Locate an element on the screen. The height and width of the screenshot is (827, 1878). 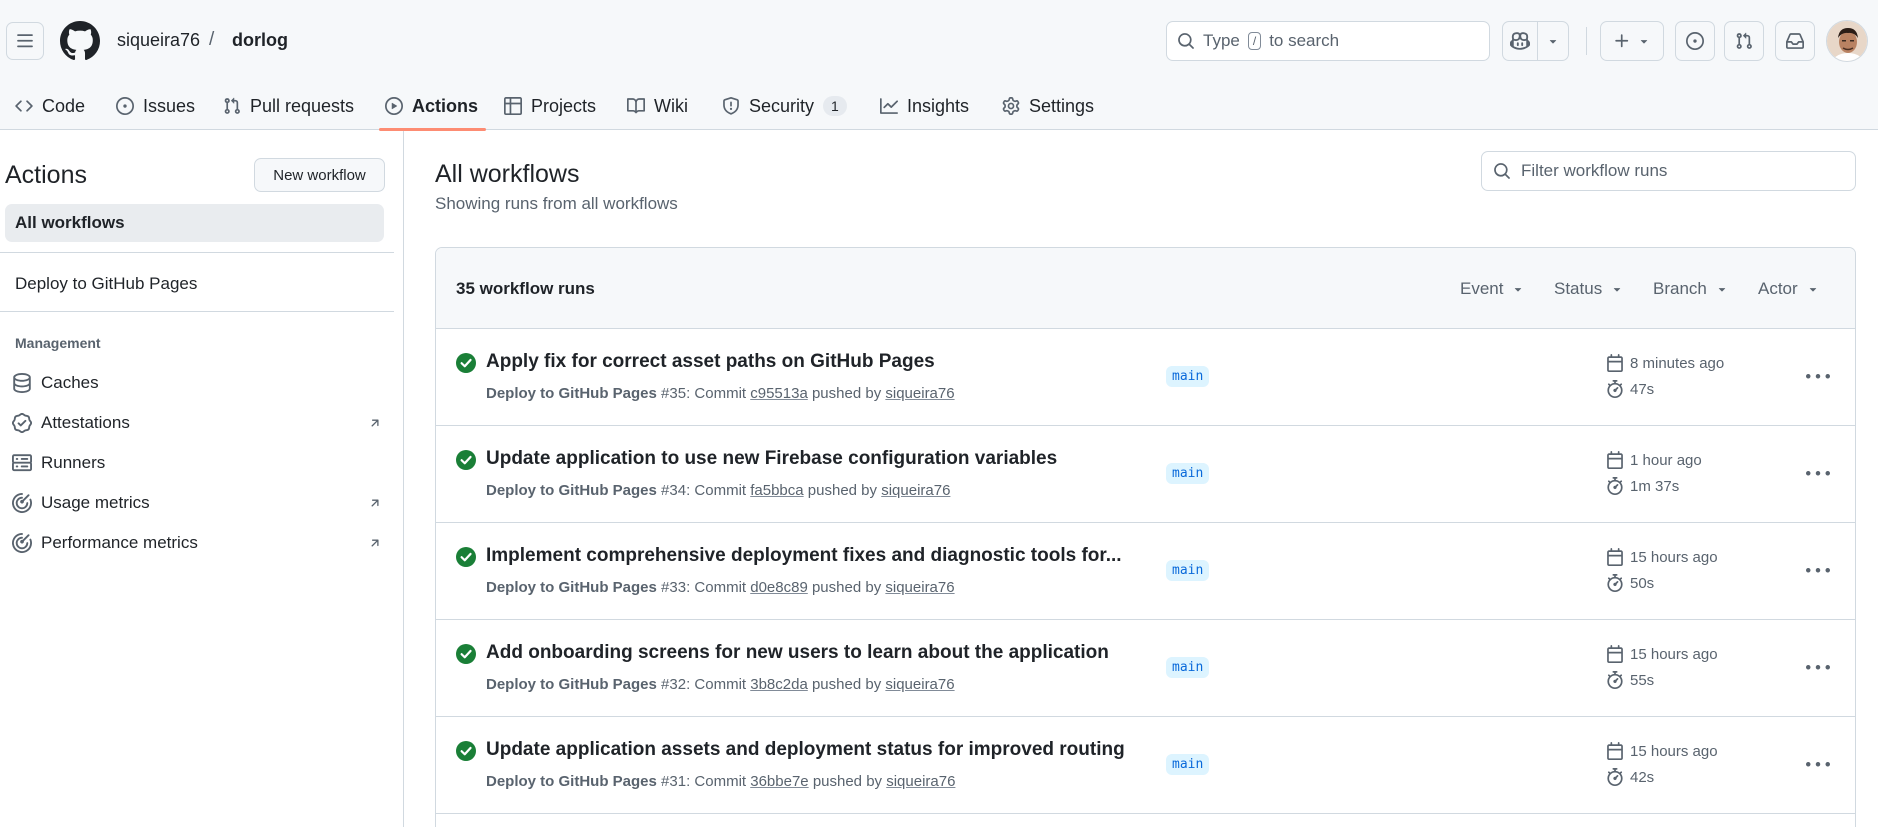
your-pull-requests-button is located at coordinates (1744, 41).